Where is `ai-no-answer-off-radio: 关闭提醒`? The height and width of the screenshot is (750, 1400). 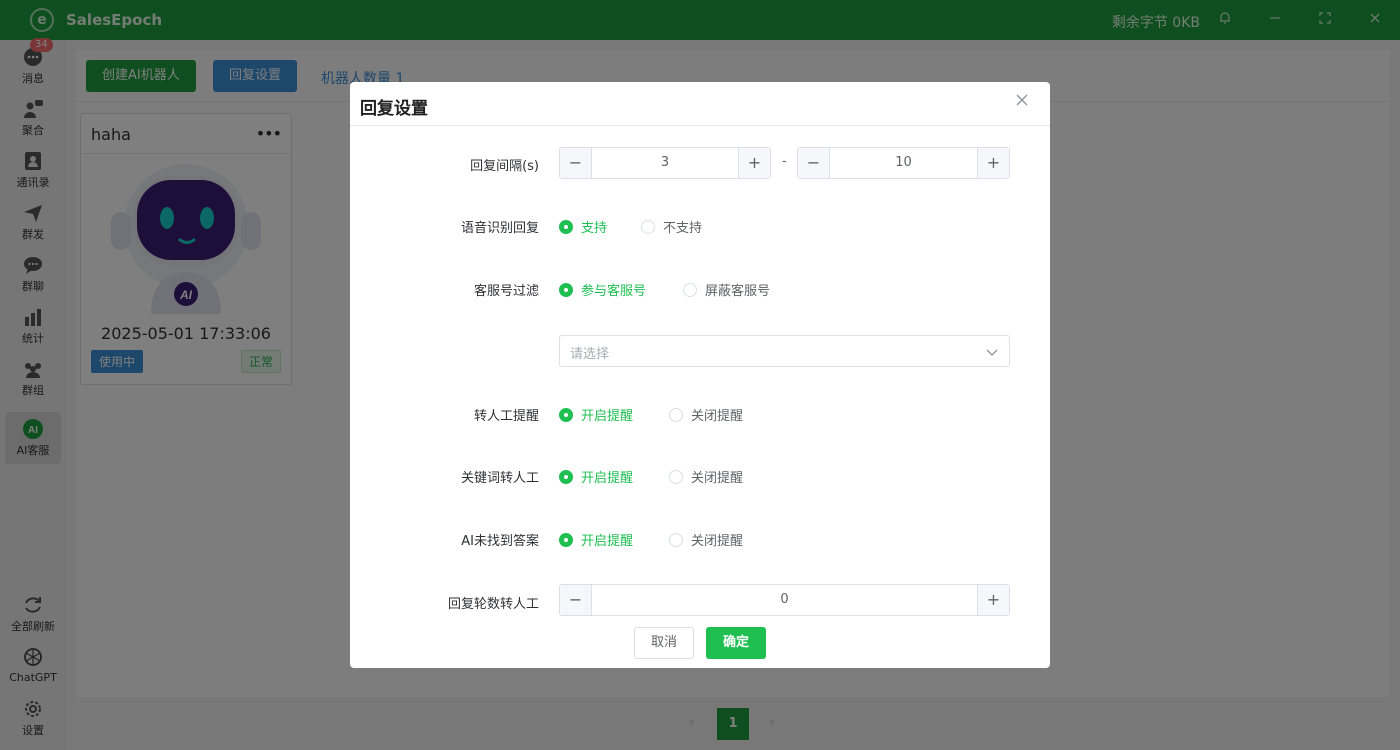
ai-no-answer-off-radio: 关闭提醒 is located at coordinates (706, 539).